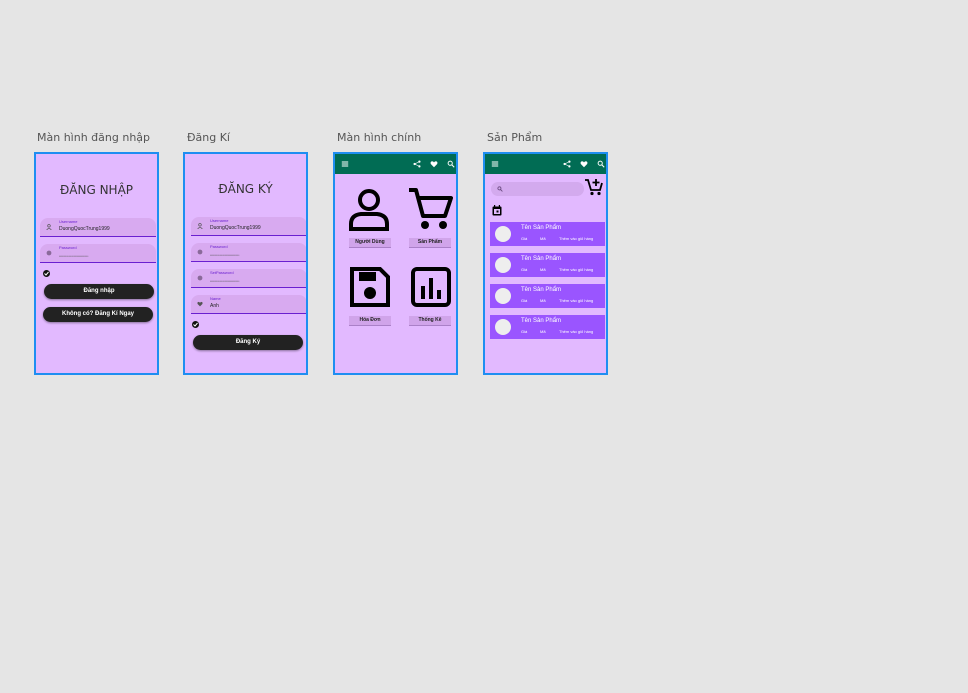  Describe the element at coordinates (225, 281) in the screenshot. I see `setpassword-value: ••••••••••••••••••••••••••••` at that location.